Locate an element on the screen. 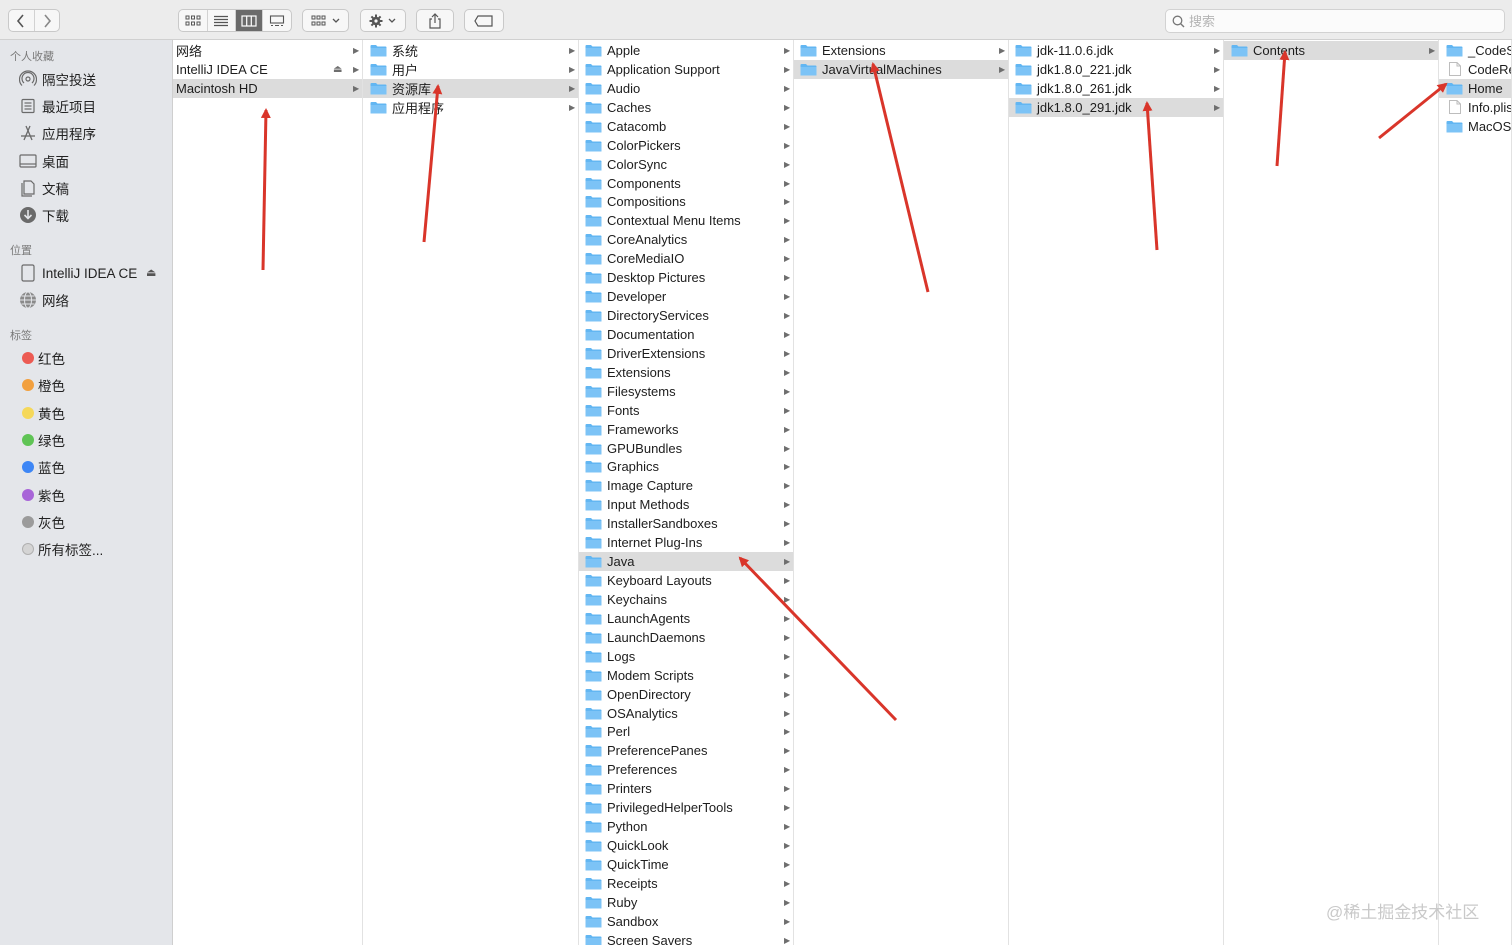  column-row: Developer ▶ is located at coordinates (686, 296).